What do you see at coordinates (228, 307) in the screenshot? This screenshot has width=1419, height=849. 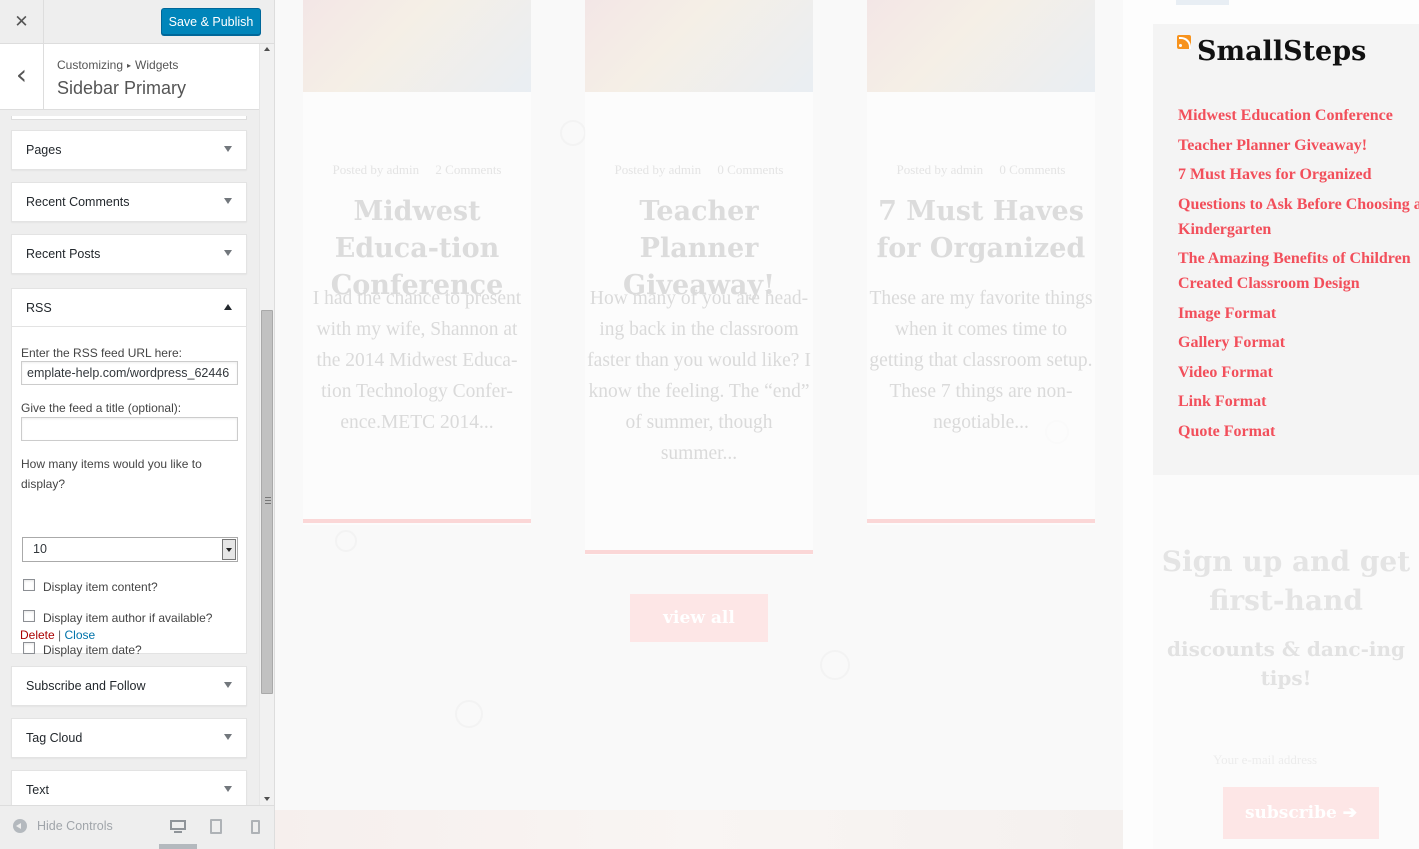 I see `collapse-arrow-icon` at bounding box center [228, 307].